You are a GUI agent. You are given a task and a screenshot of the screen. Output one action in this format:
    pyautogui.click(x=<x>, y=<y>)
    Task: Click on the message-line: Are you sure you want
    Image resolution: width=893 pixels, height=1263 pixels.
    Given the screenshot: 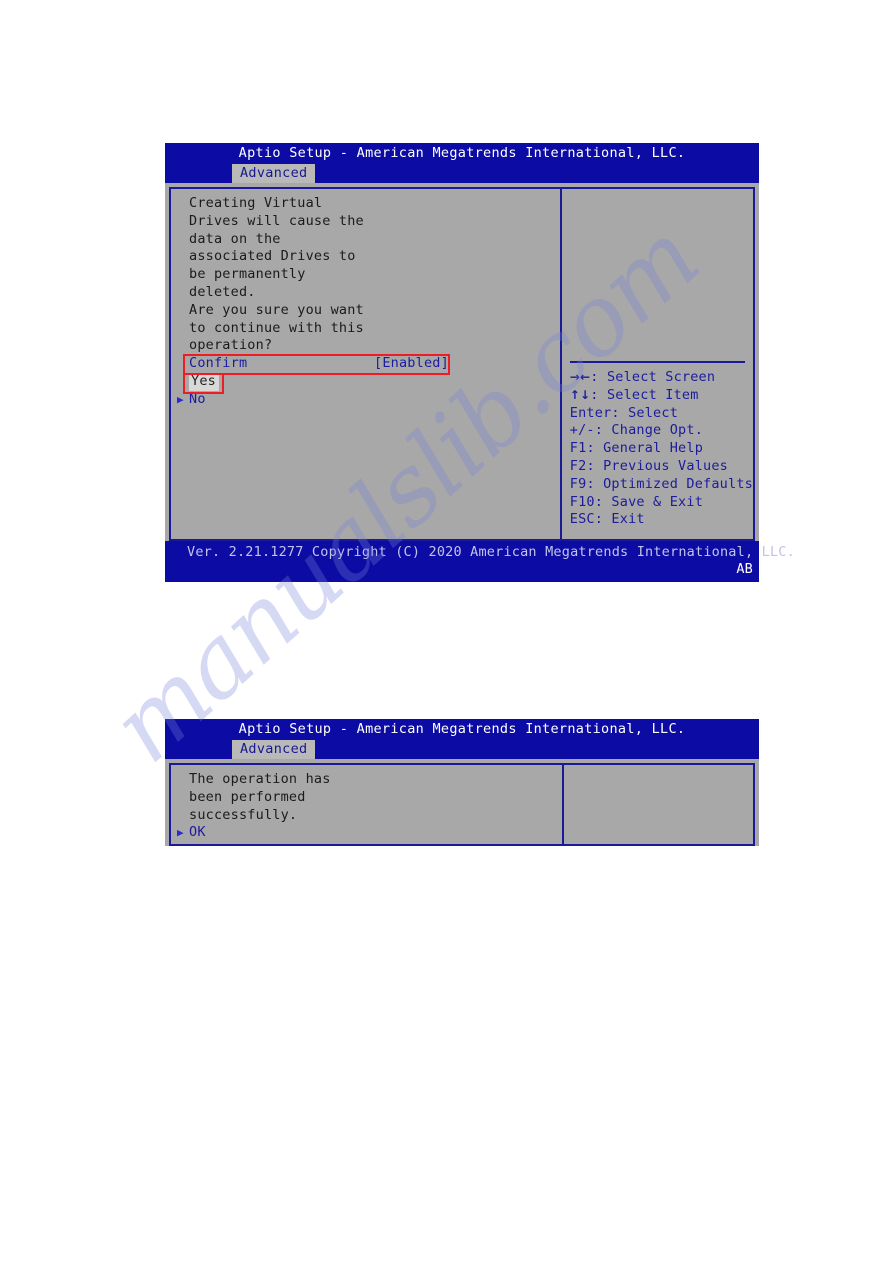 What is the action you would take?
    pyautogui.click(x=276, y=309)
    